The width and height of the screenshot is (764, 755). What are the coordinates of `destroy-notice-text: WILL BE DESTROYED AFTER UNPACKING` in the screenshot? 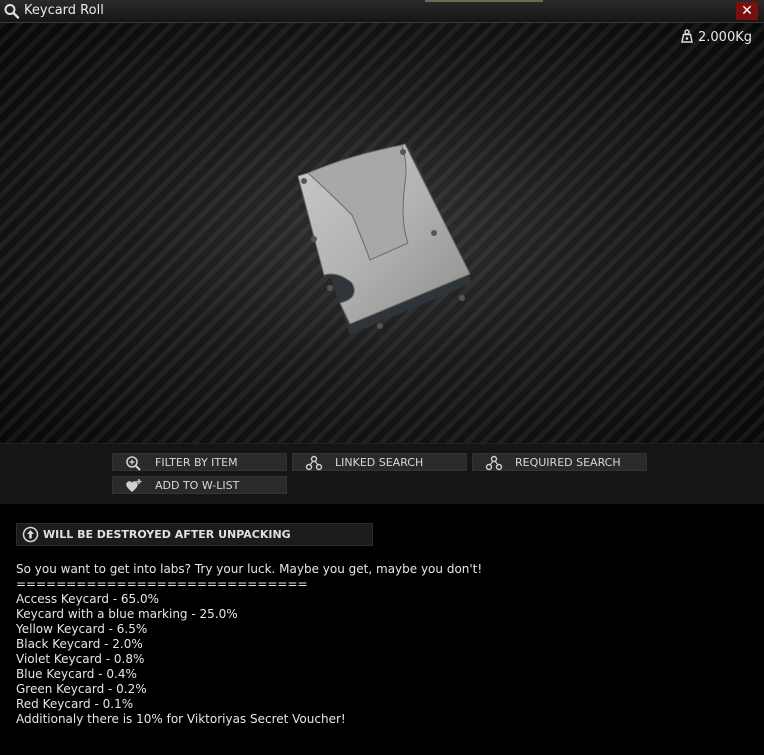 It's located at (167, 534).